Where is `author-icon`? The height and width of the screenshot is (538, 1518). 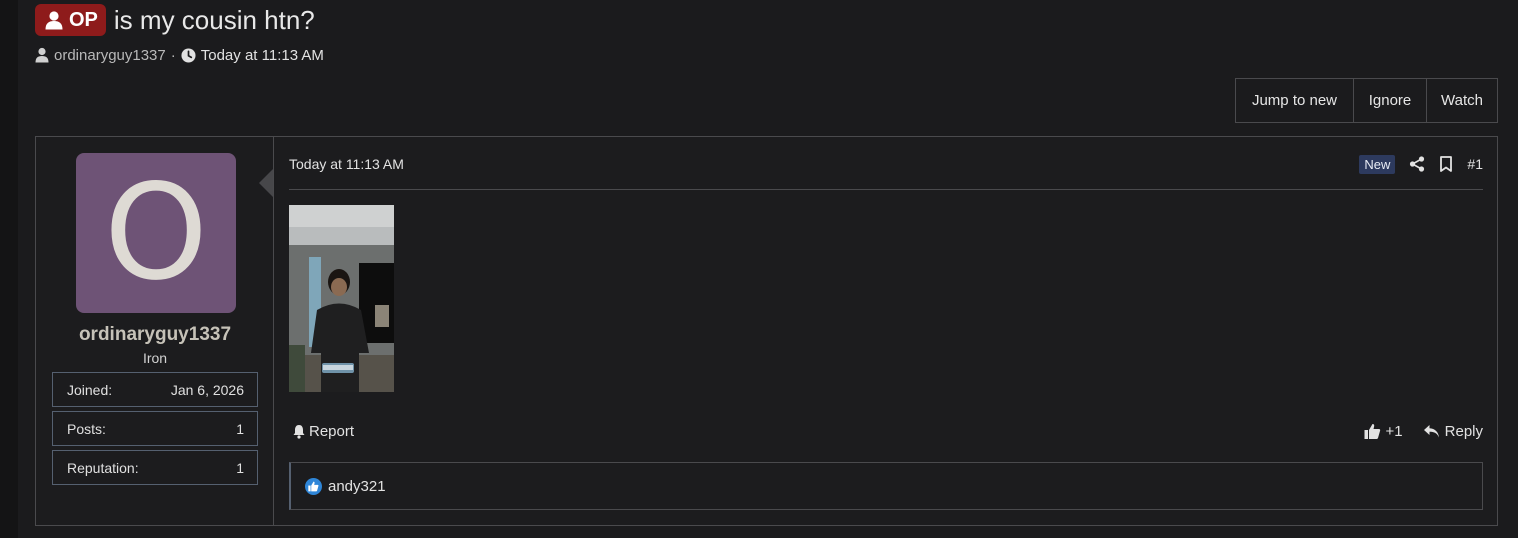
author-icon is located at coordinates (42, 55).